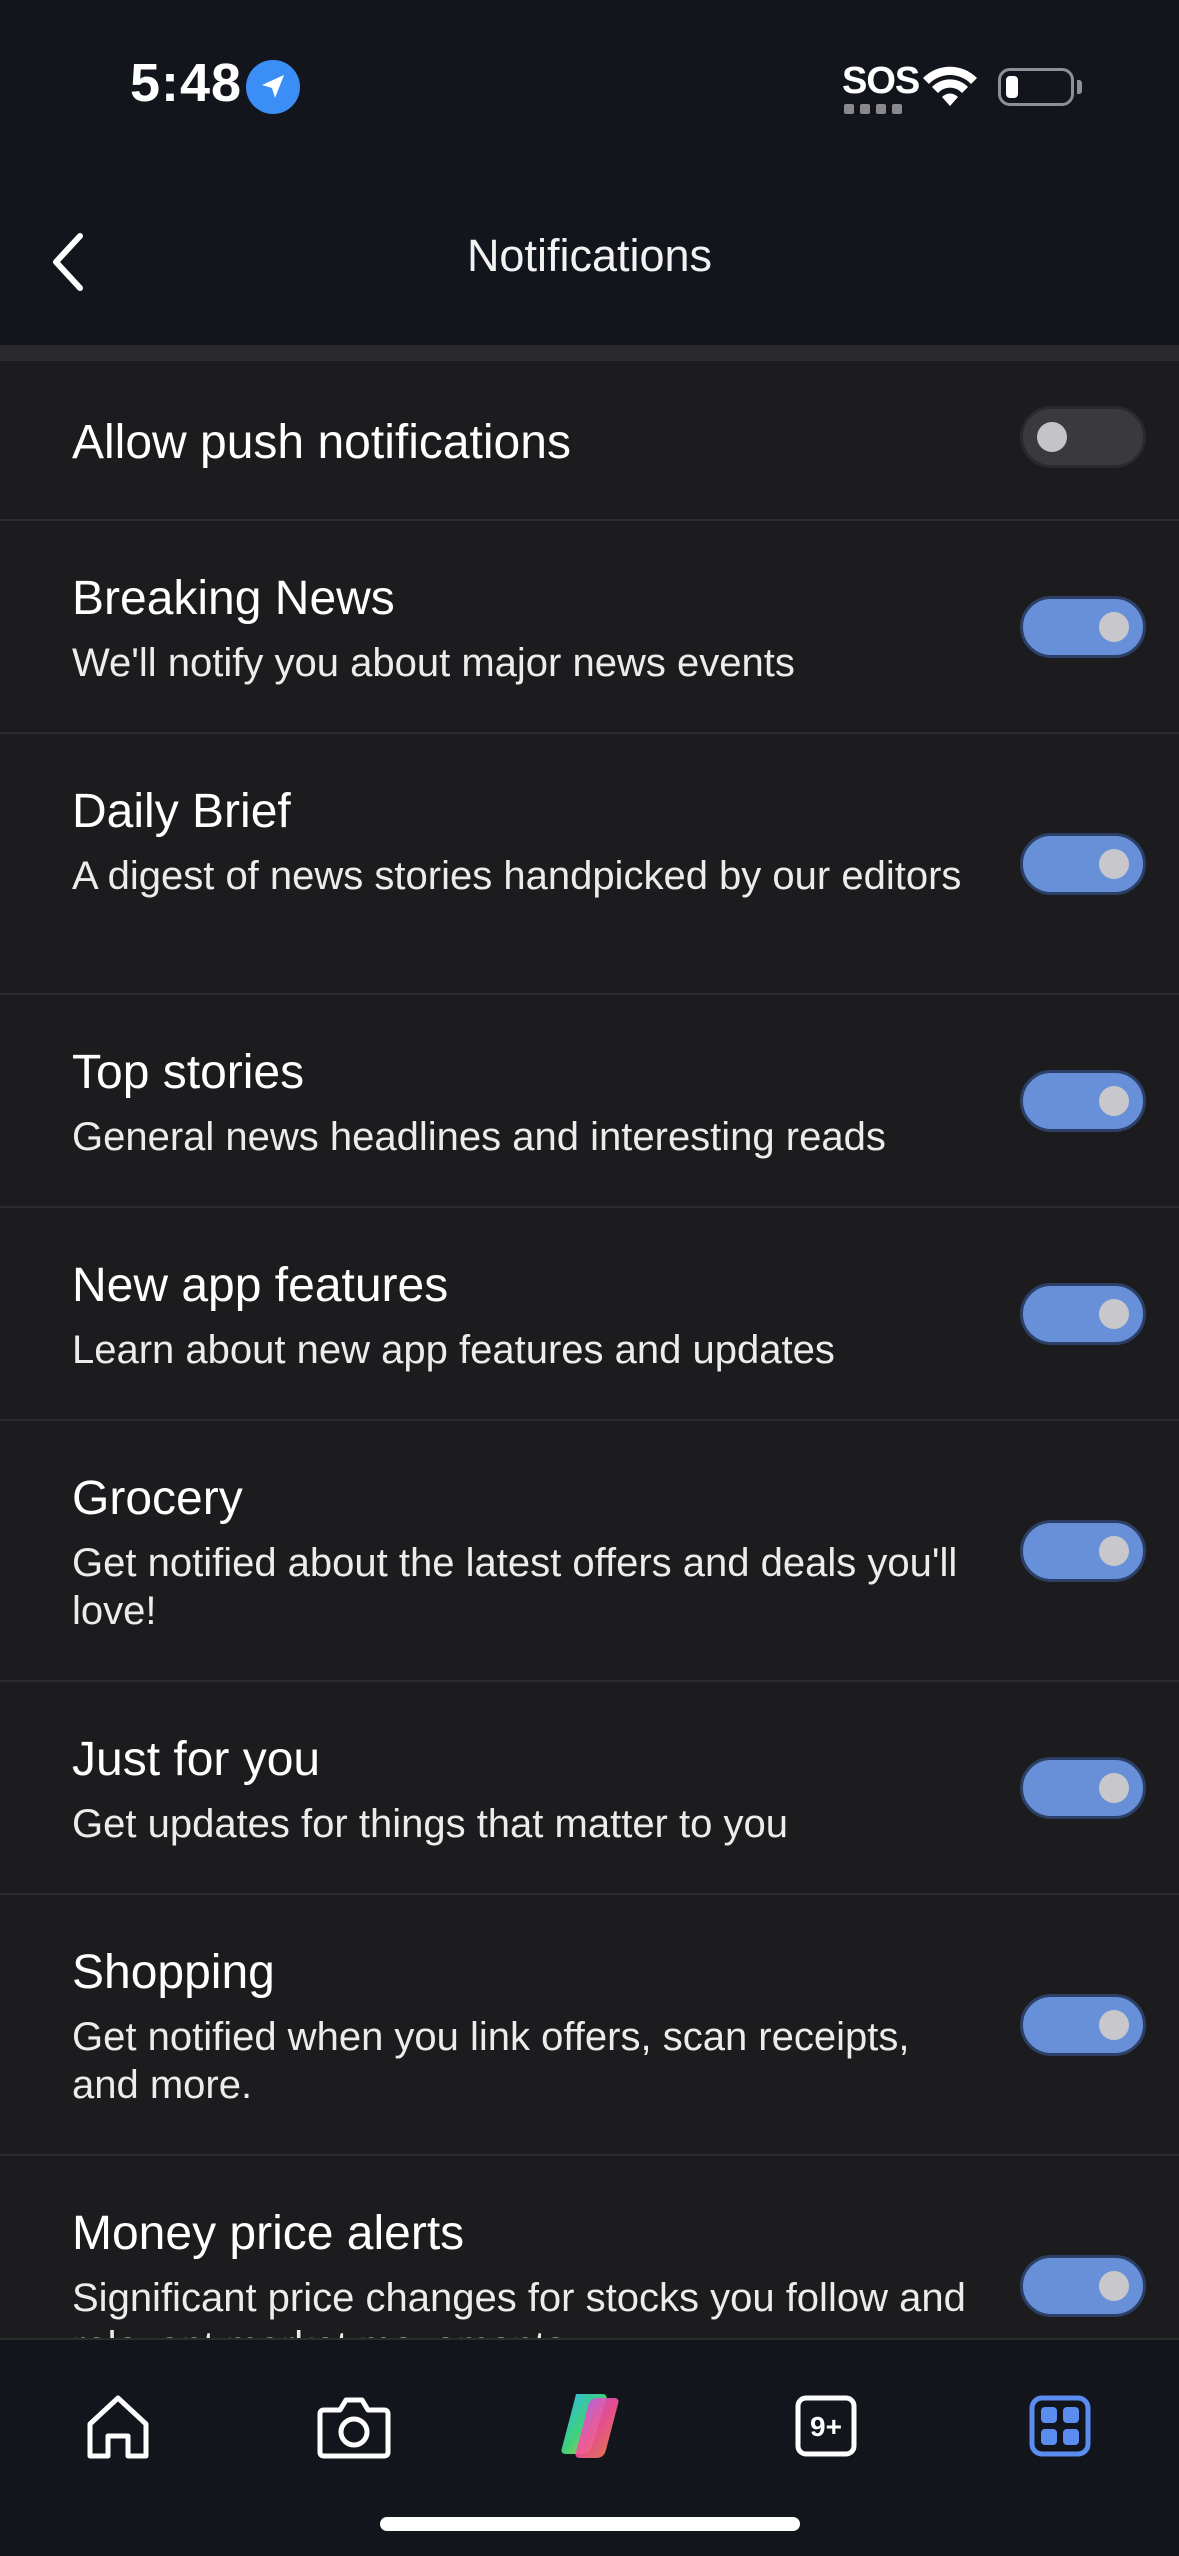 The width and height of the screenshot is (1179, 2556). I want to click on tabs-count-icon: 9+, so click(826, 2426).